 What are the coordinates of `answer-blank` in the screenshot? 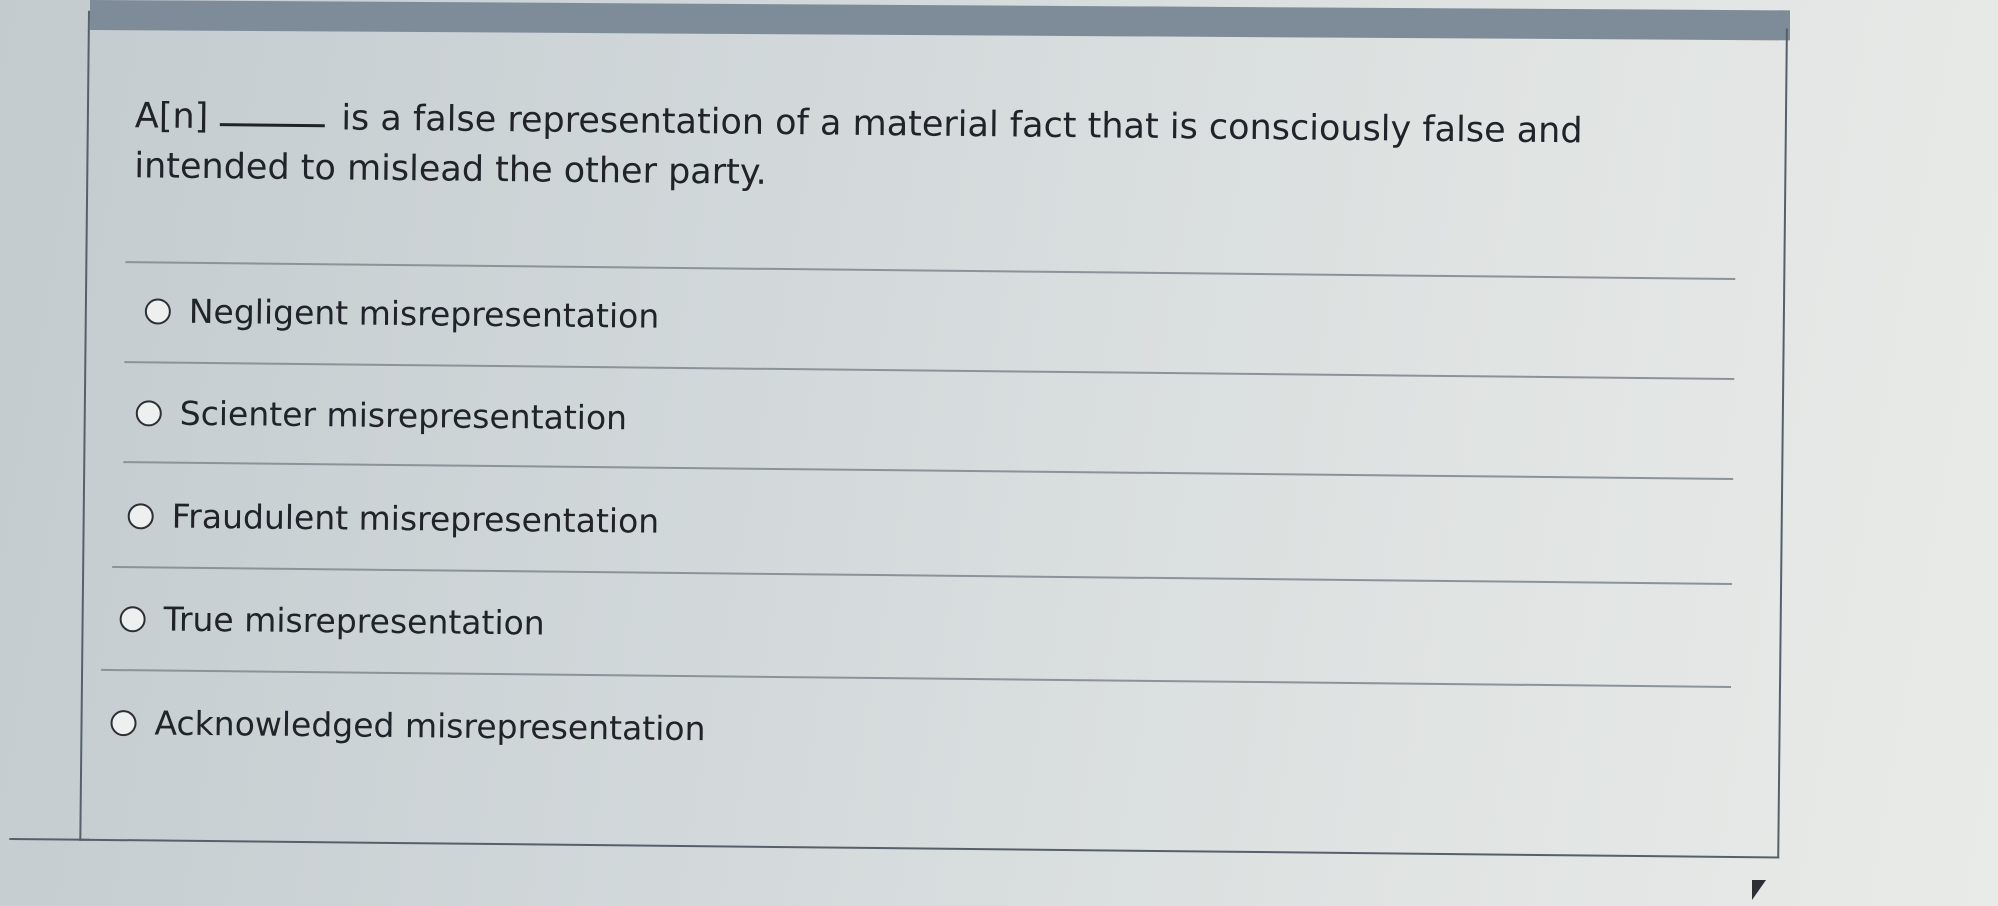 It's located at (273, 125).